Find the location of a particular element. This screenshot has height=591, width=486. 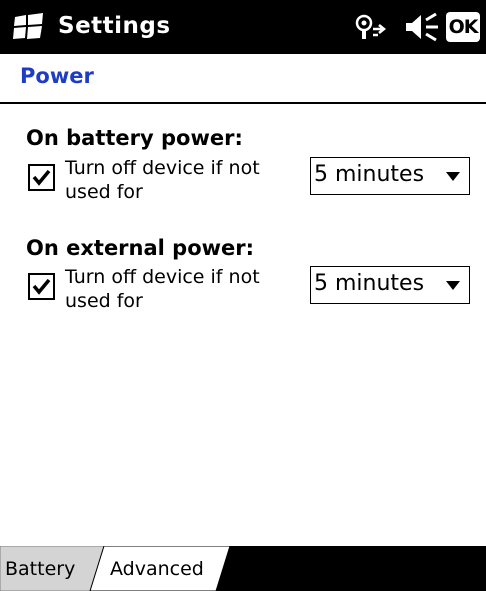

app-title: Settings is located at coordinates (114, 26).